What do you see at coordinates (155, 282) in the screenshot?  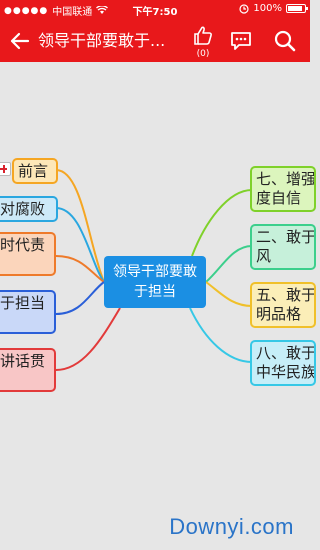 I see `mindmap-root-node: 领导干部要敢 于担当` at bounding box center [155, 282].